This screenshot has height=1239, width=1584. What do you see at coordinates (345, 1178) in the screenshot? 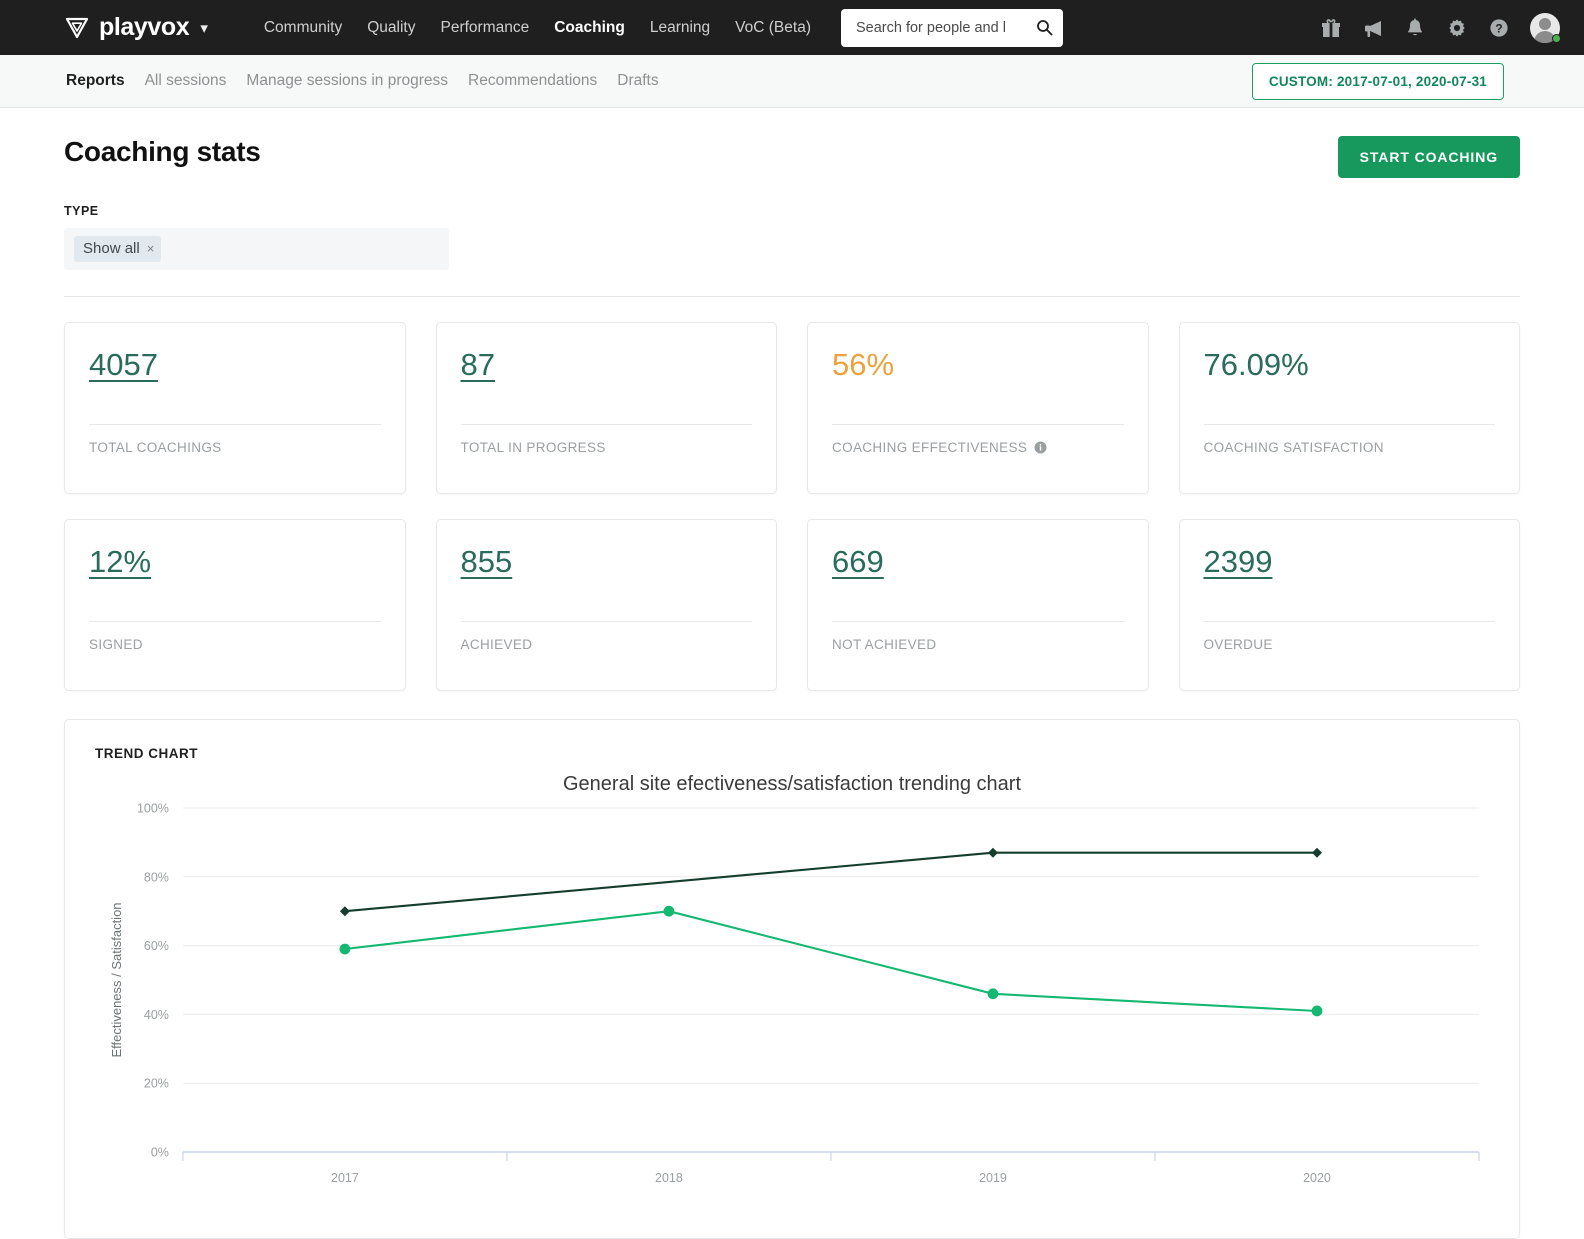
I see `svg-text: 2017` at bounding box center [345, 1178].